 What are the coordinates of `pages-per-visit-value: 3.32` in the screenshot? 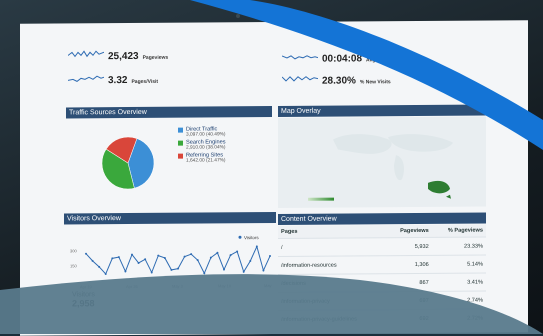 It's located at (118, 81).